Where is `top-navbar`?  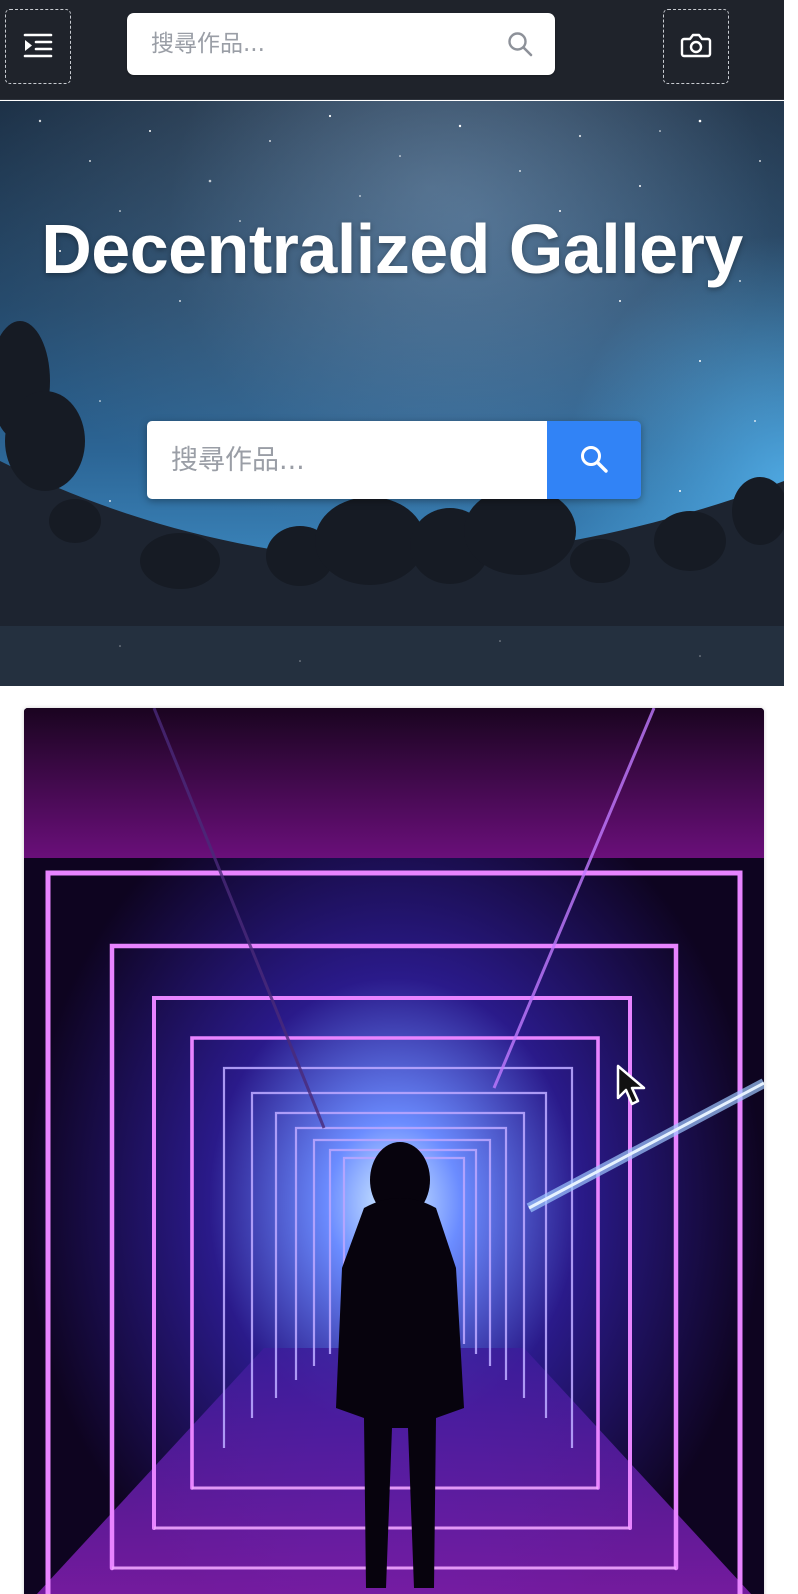 top-navbar is located at coordinates (392, 50).